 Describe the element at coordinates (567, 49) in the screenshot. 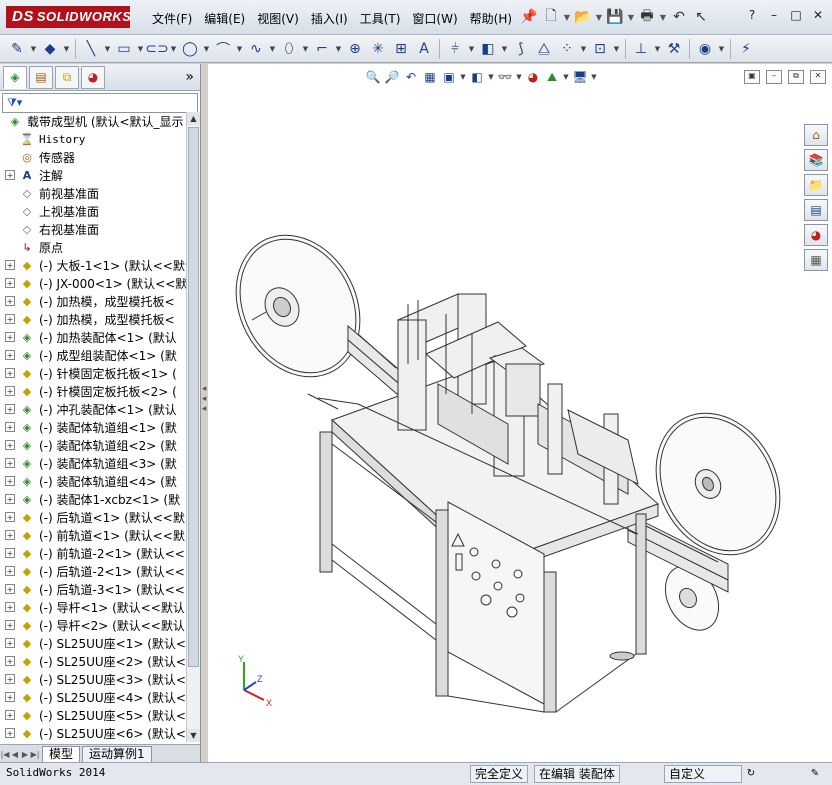

I see `pattern-icon: ⁘` at that location.